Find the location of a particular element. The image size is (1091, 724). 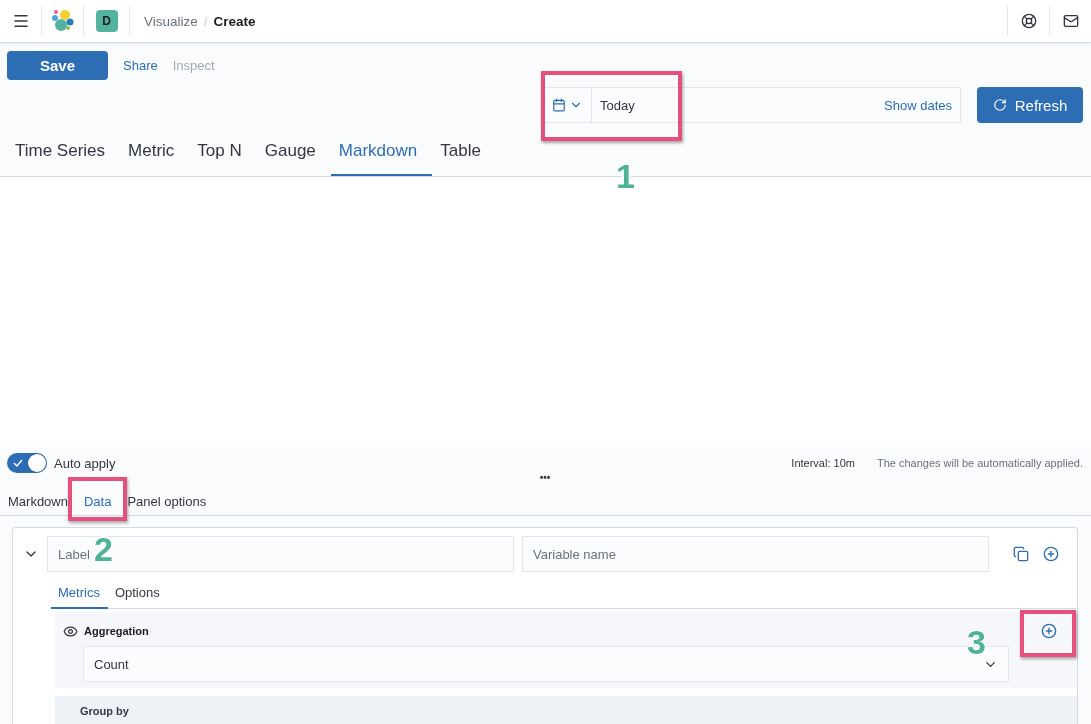

visualization-tab: Time Series is located at coordinates (64, 156).